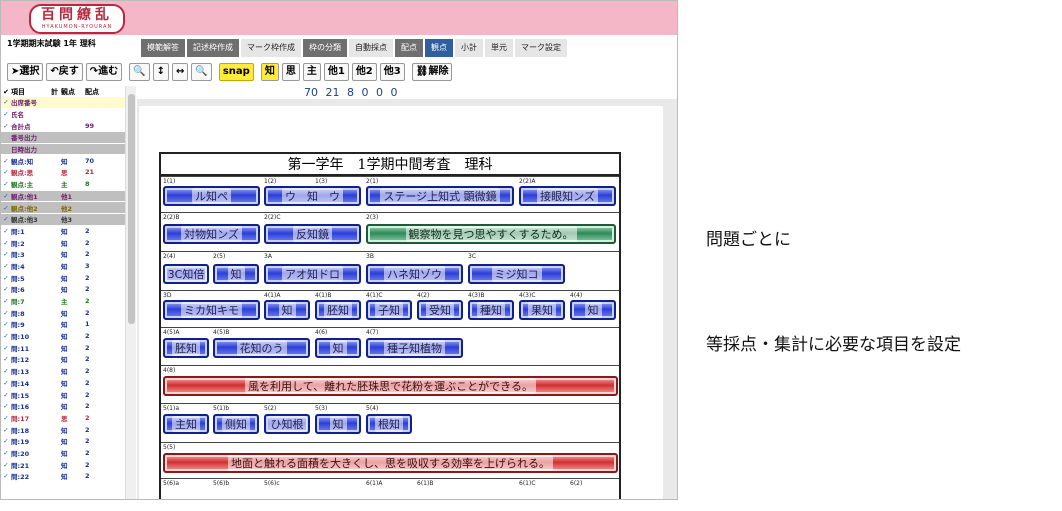  What do you see at coordinates (213, 48) in the screenshot?
I see `tab-1: 記述枠作成` at bounding box center [213, 48].